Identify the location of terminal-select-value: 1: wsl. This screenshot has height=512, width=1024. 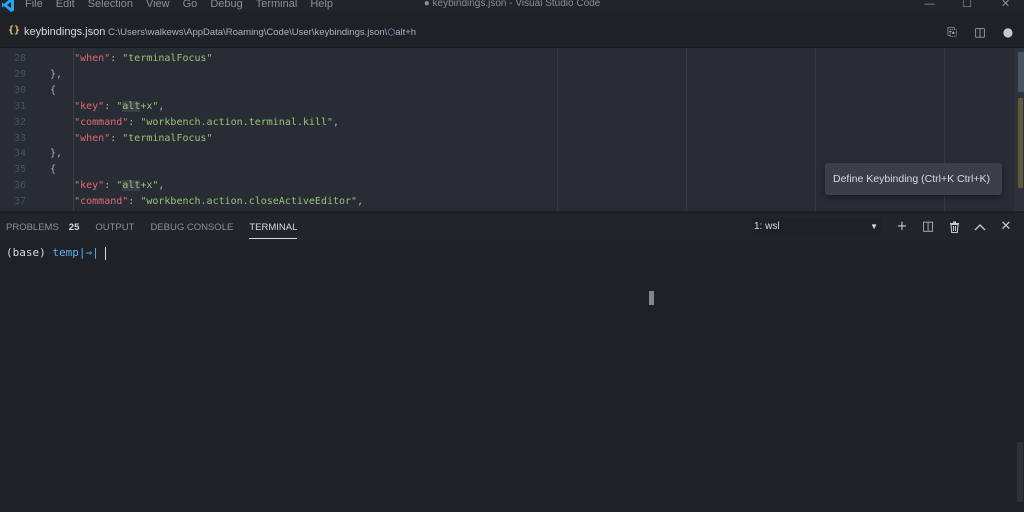
(767, 226).